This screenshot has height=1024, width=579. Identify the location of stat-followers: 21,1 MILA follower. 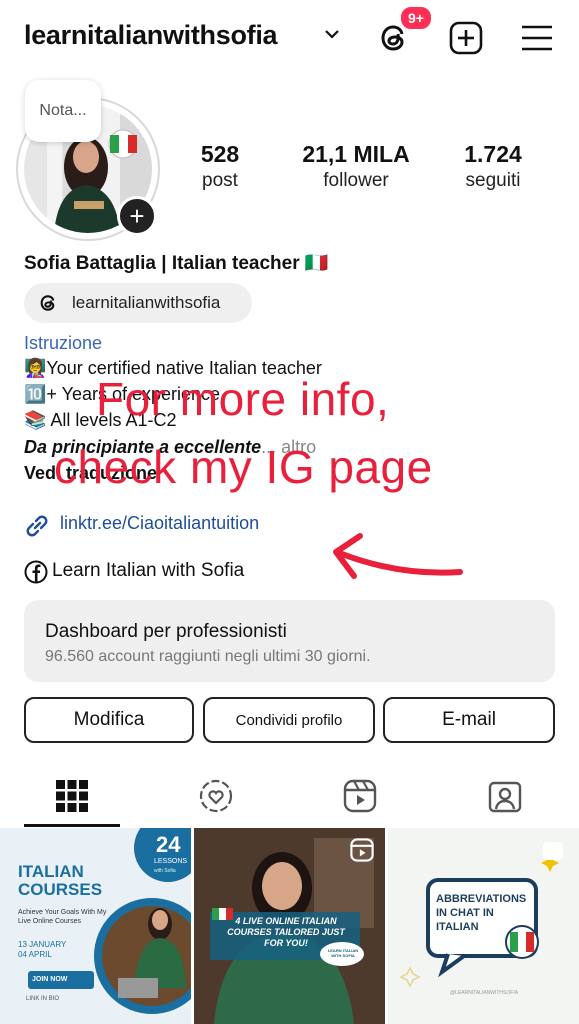
(356, 166).